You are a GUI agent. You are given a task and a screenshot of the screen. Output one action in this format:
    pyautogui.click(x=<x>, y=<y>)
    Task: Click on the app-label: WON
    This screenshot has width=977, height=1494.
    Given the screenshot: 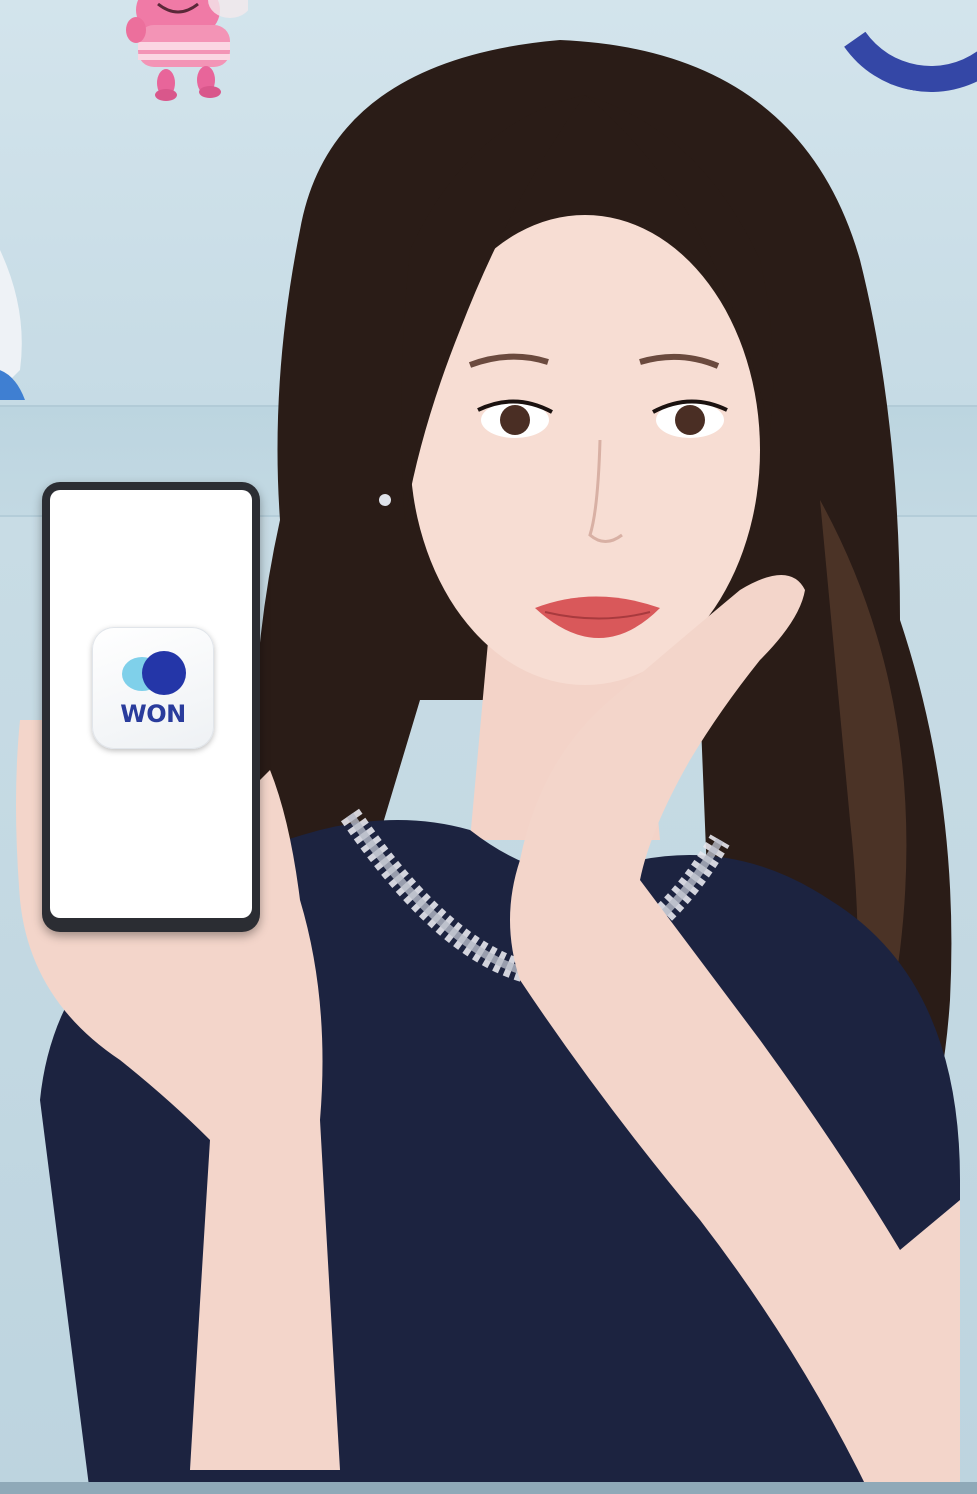 What is the action you would take?
    pyautogui.click(x=153, y=714)
    